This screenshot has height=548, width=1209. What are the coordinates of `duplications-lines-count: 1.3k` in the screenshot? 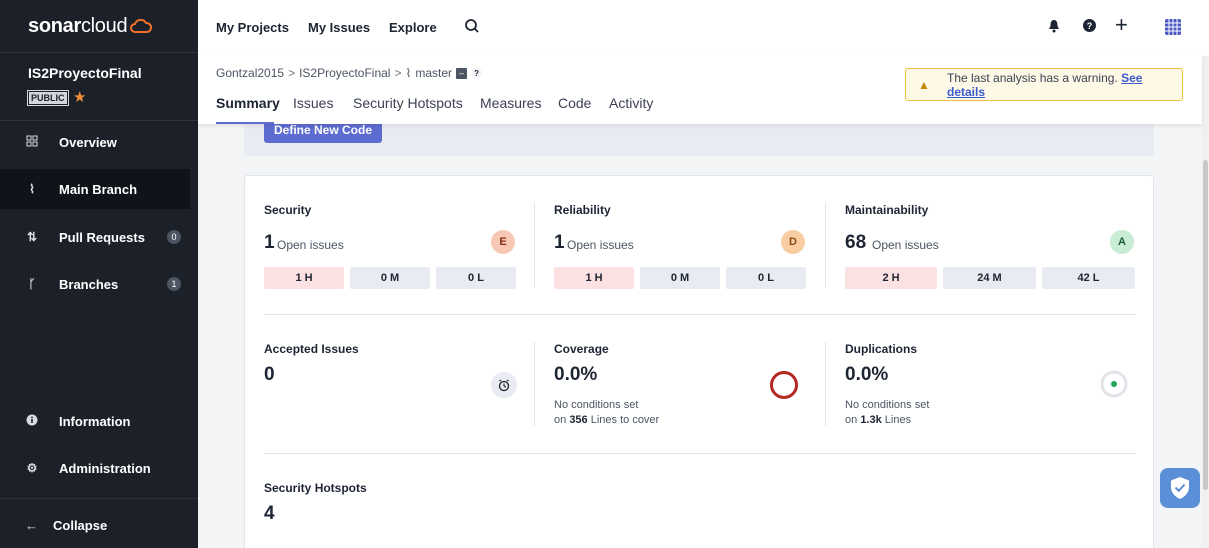 It's located at (870, 420).